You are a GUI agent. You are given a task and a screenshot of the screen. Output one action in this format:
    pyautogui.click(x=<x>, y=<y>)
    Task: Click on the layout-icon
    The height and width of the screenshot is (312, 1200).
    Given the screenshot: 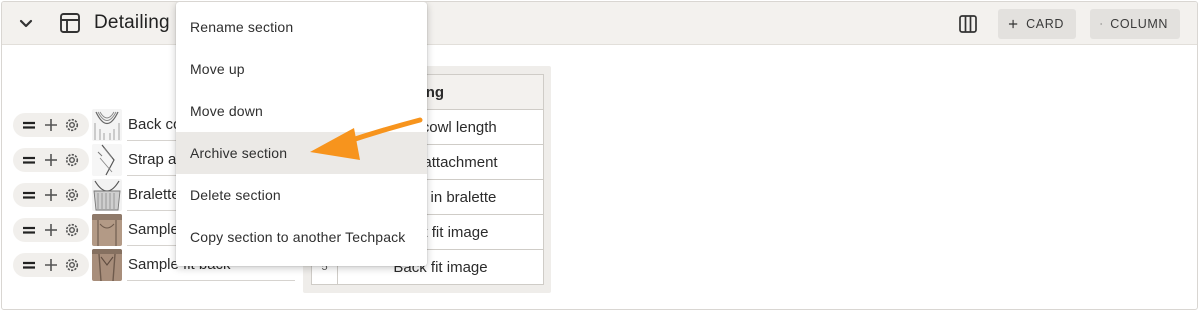 What is the action you would take?
    pyautogui.click(x=70, y=23)
    